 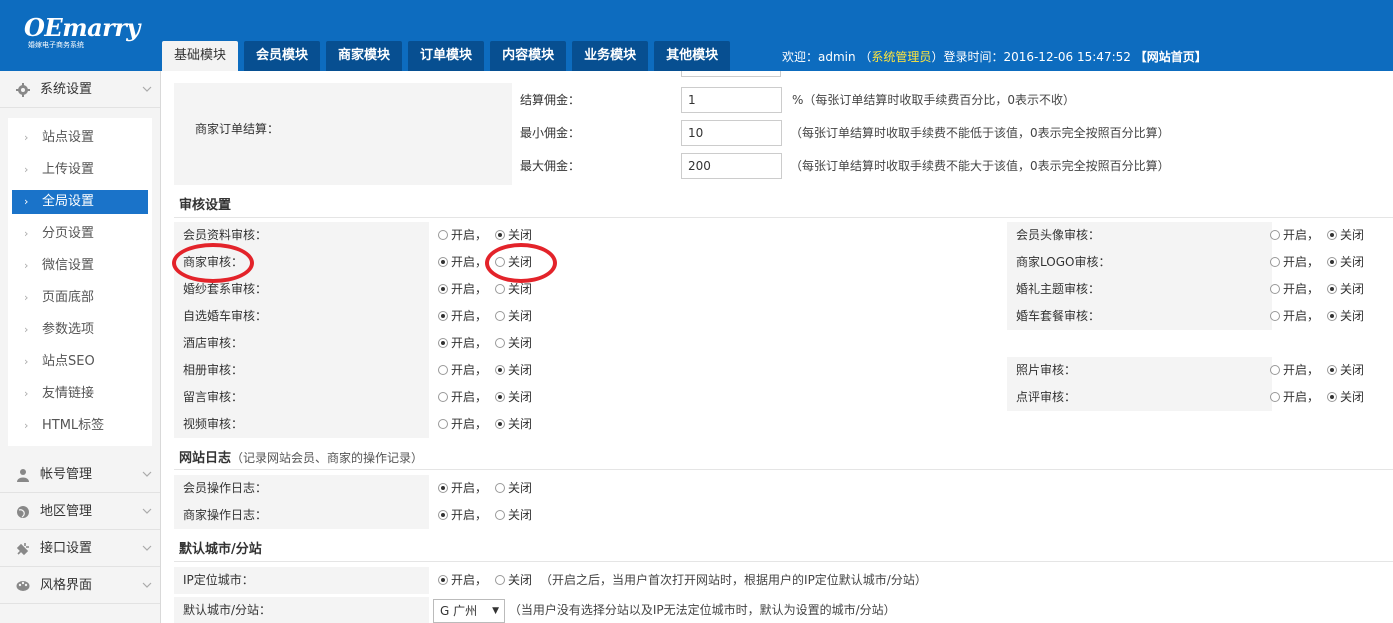 What do you see at coordinates (462, 289) in the screenshot?
I see `left-2-on-radio: 开启，` at bounding box center [462, 289].